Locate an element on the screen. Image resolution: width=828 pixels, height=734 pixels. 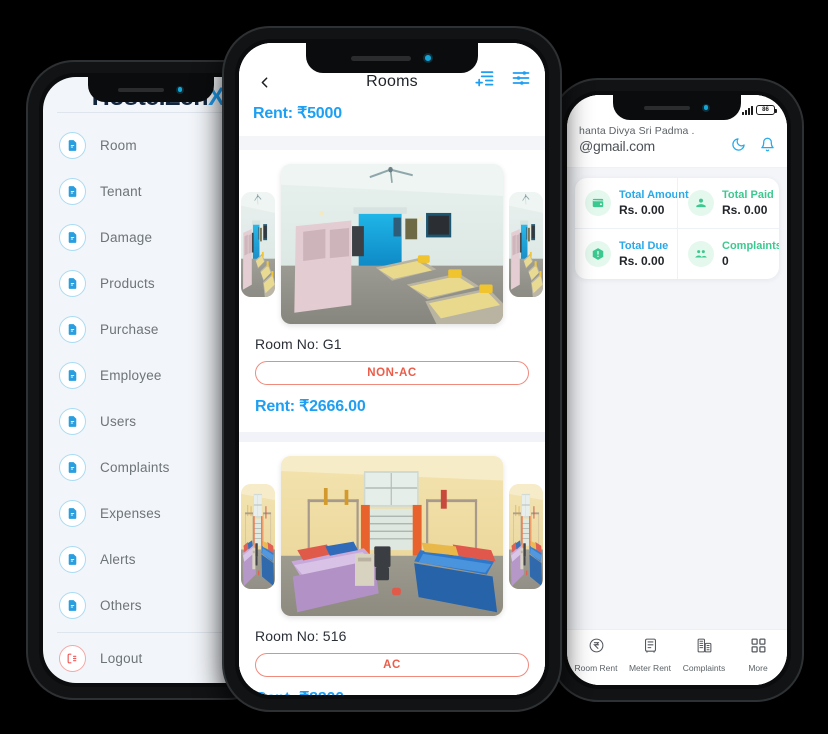
stat-text: Complaints 0 is located at coordinates (750, 254).